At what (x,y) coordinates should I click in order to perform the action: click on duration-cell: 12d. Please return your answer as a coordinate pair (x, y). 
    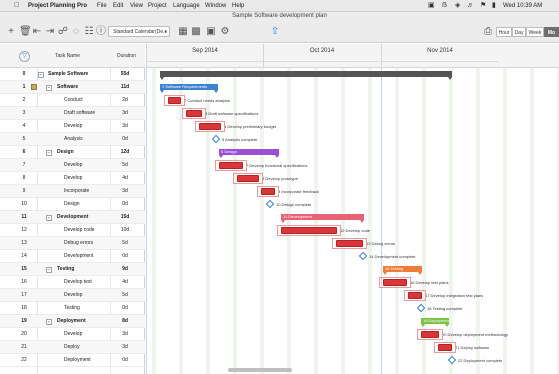
    Looking at the image, I should click on (125, 152).